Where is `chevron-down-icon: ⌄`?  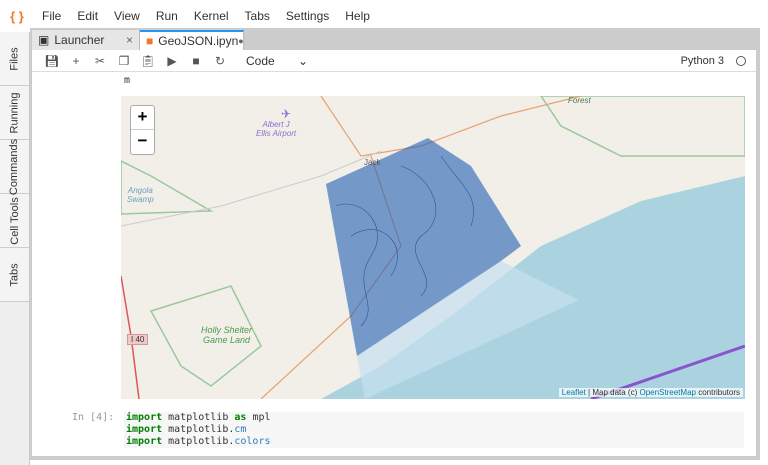 chevron-down-icon: ⌄ is located at coordinates (302, 60).